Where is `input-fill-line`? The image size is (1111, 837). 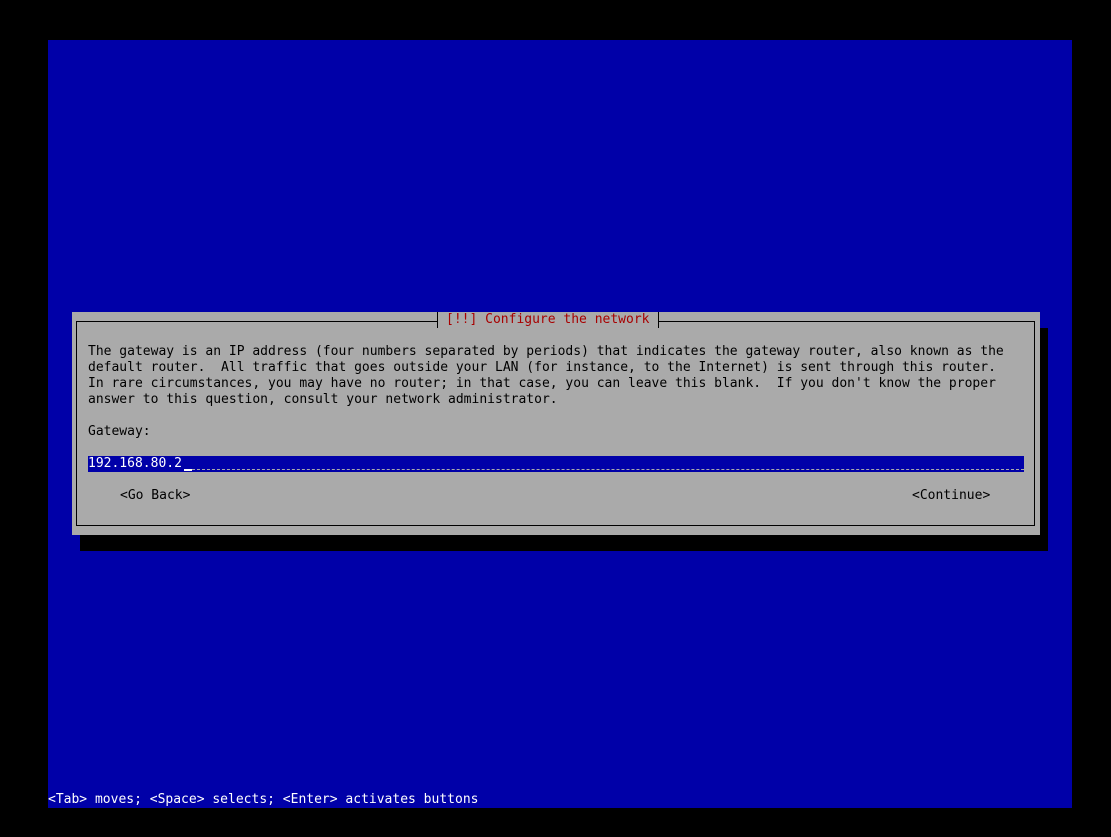
input-fill-line is located at coordinates (608, 469).